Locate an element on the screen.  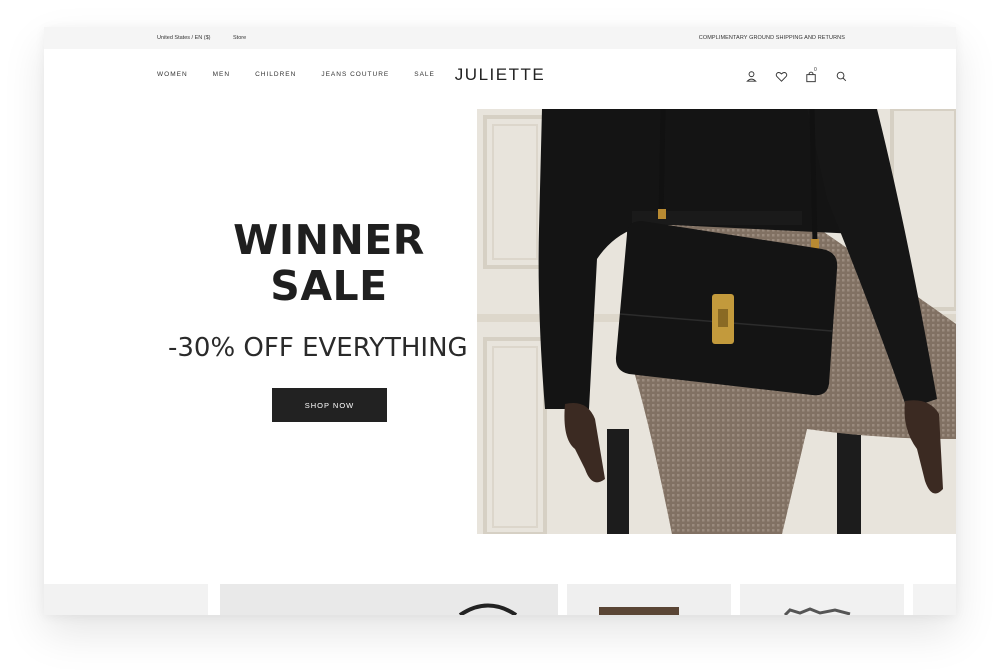
product-strip is located at coordinates (500, 599).